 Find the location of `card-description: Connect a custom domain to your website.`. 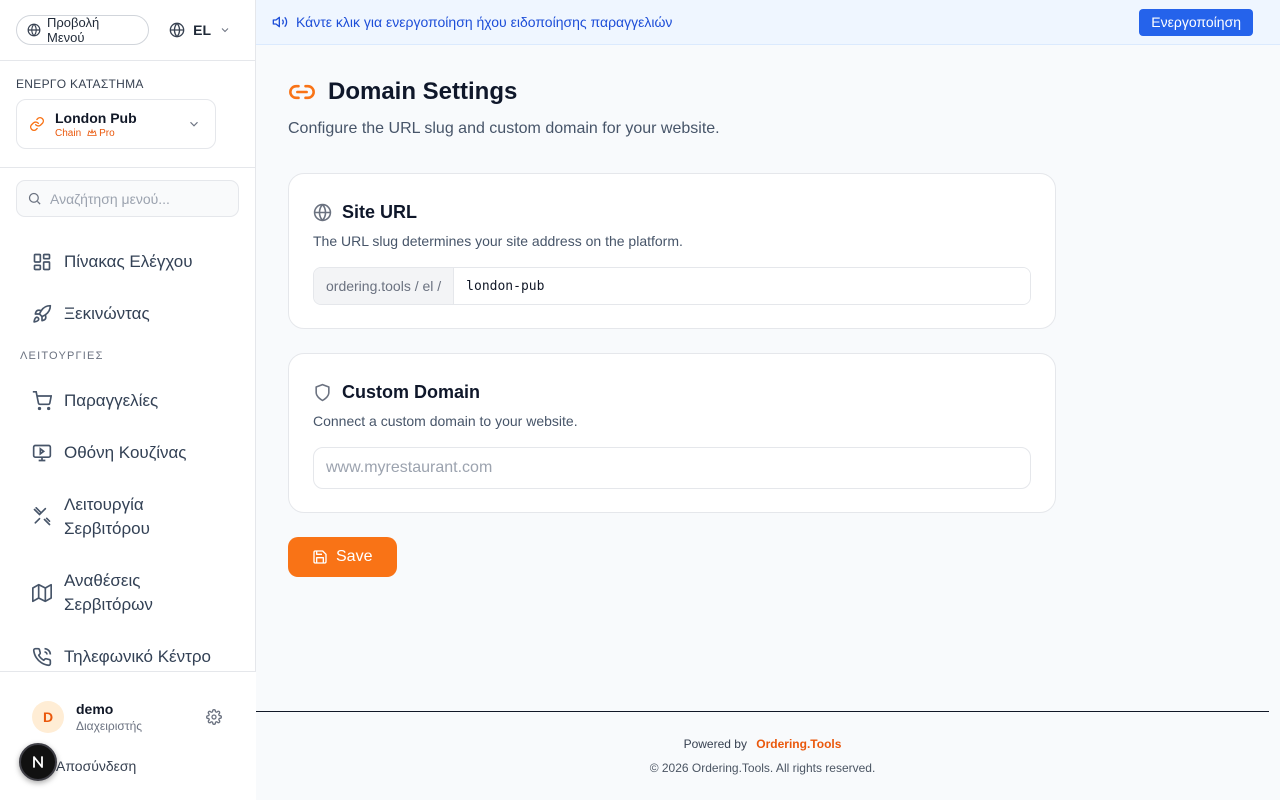

card-description: Connect a custom domain to your website. is located at coordinates (445, 421).